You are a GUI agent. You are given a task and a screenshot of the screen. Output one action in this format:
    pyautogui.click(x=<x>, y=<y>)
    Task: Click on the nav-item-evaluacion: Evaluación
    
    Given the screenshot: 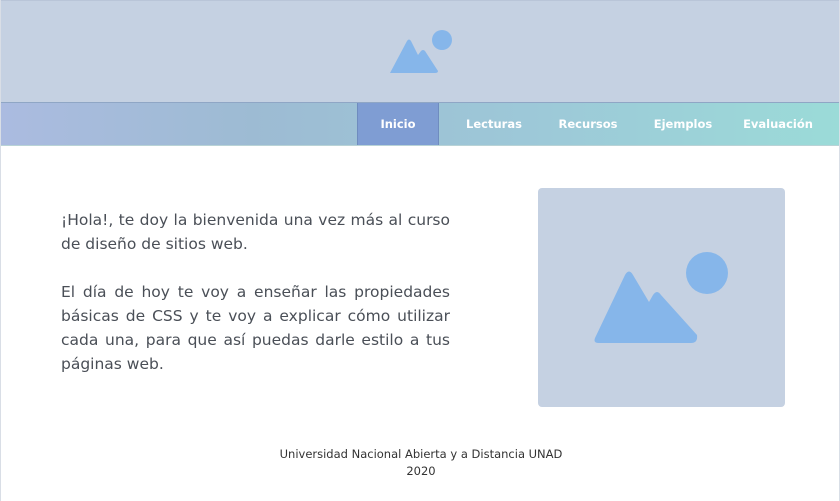 What is the action you would take?
    pyautogui.click(x=778, y=124)
    